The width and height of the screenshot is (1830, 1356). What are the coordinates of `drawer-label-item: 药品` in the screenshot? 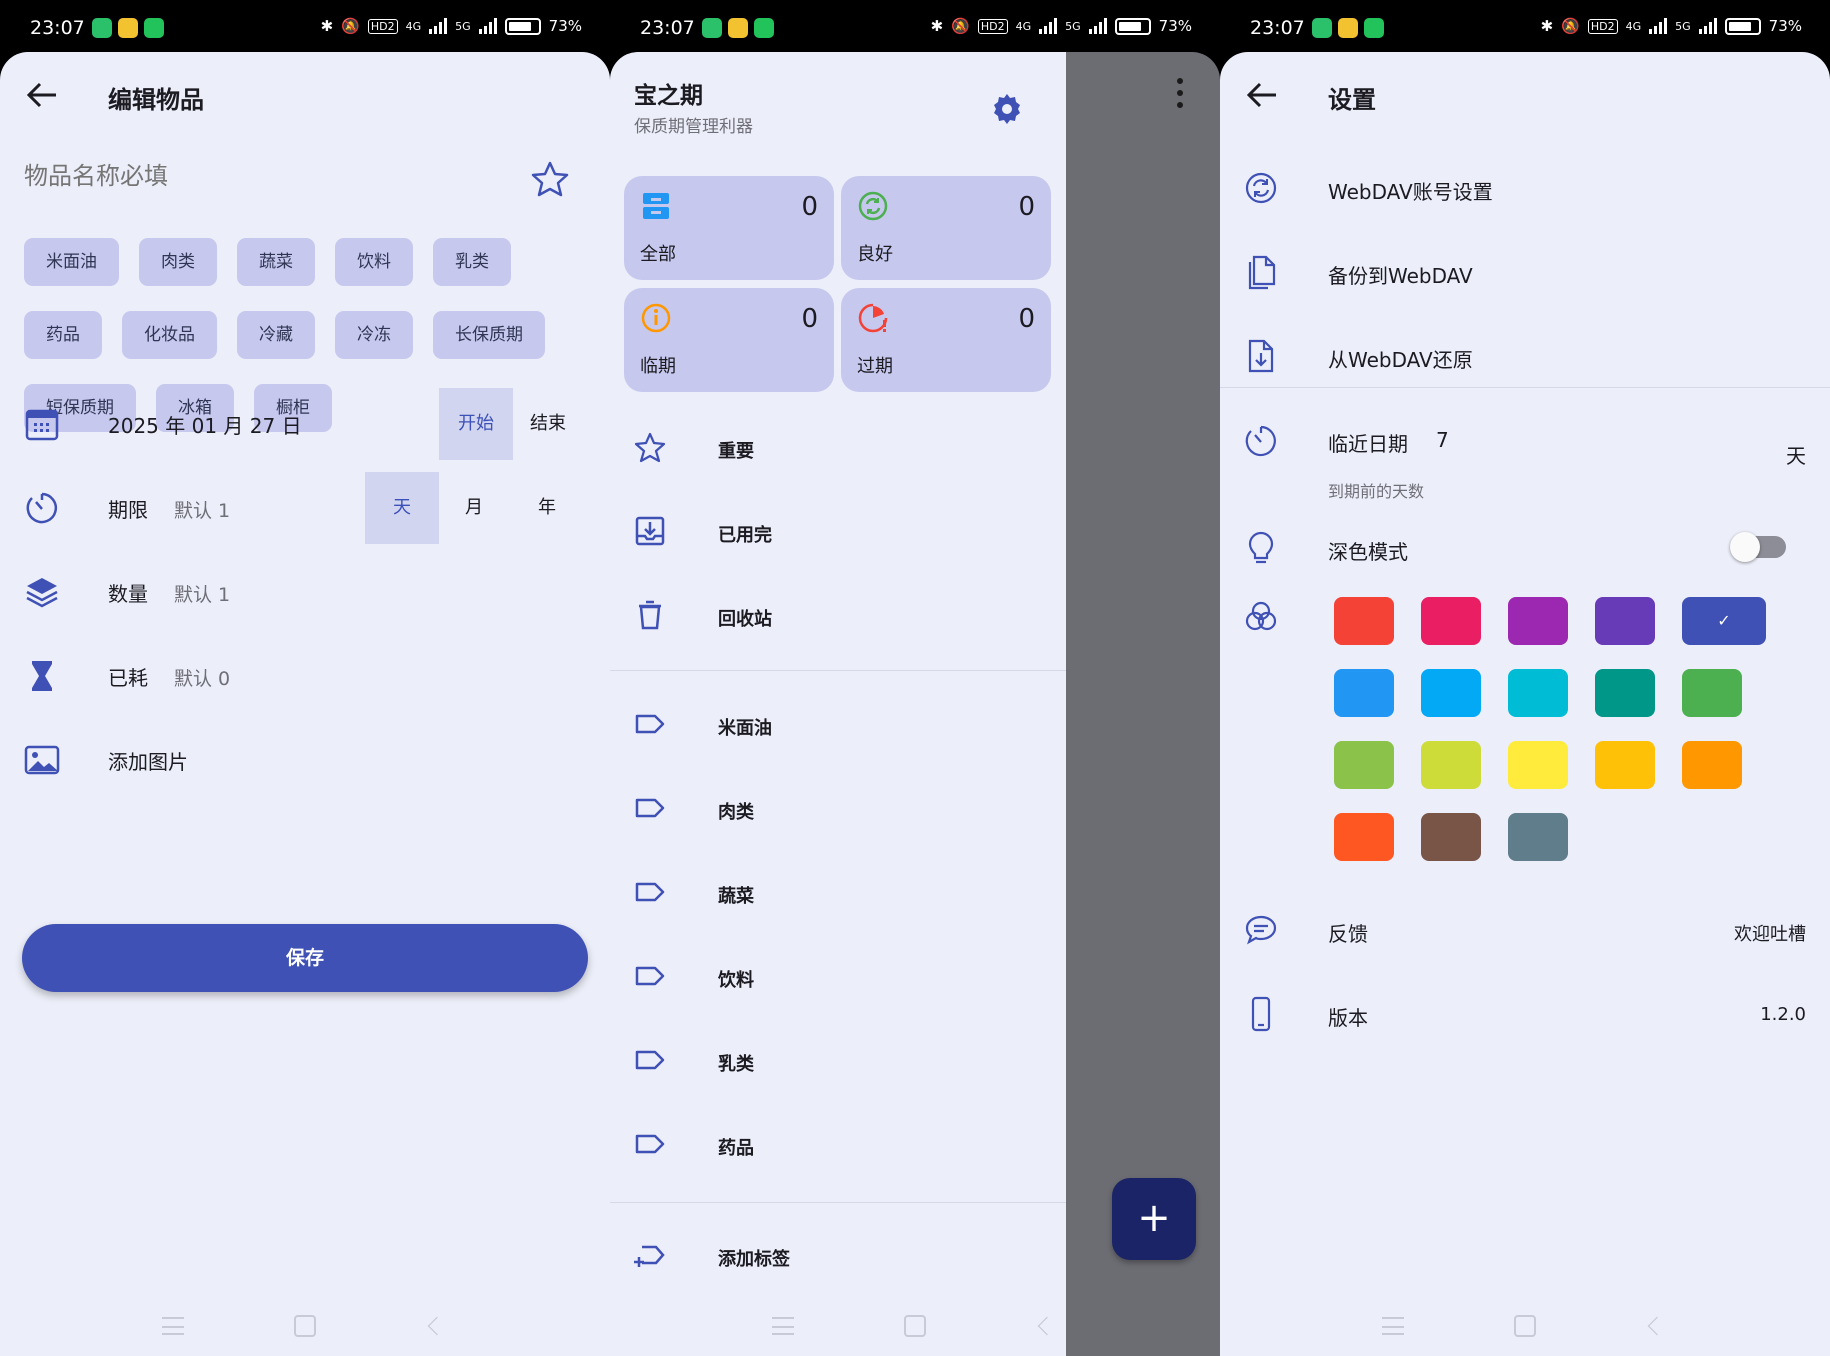 It's located at (838, 1146).